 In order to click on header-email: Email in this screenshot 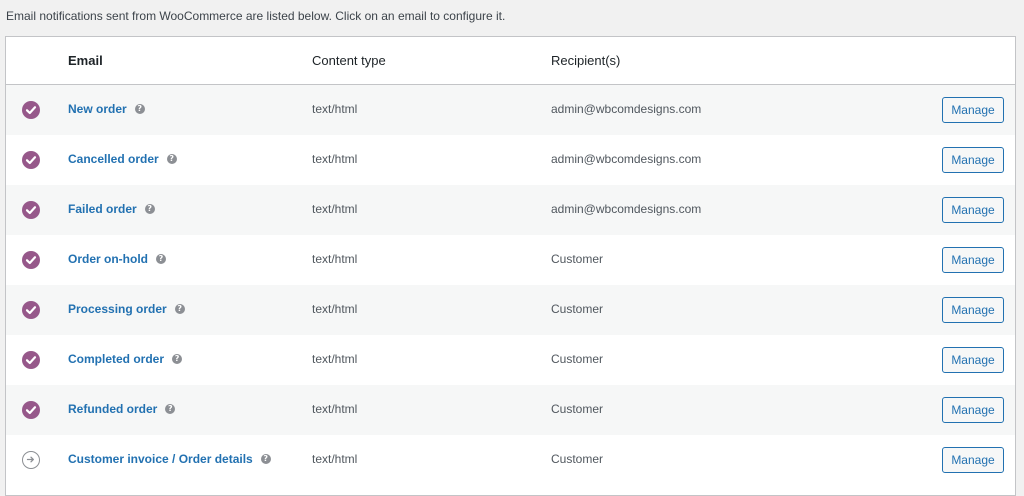, I will do `click(85, 60)`.